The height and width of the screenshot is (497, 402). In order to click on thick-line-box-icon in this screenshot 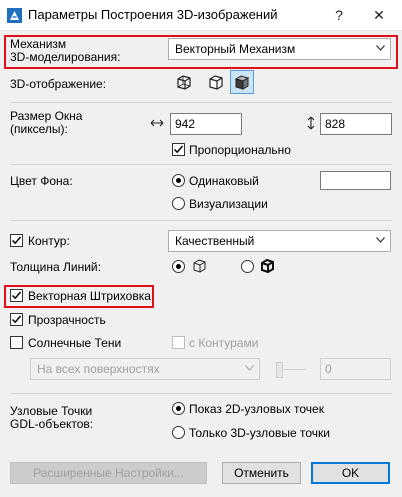, I will do `click(267, 266)`.